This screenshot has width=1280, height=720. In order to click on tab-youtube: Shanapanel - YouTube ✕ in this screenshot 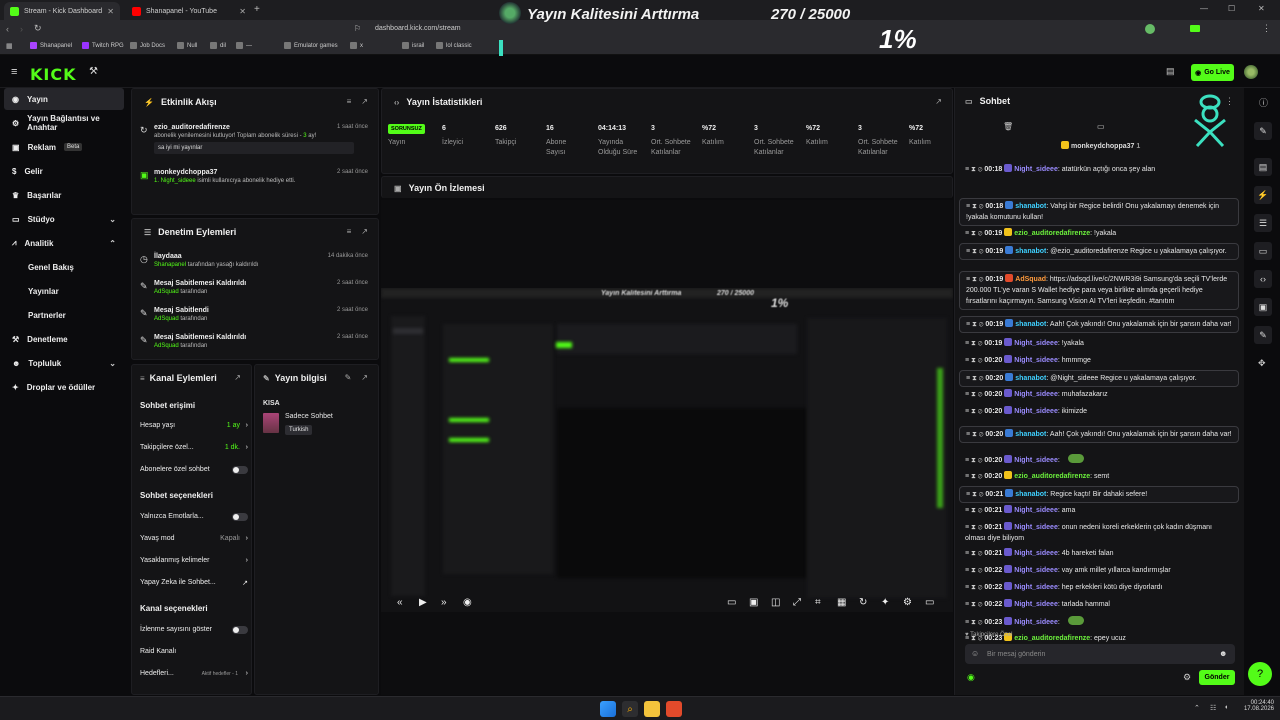, I will do `click(189, 11)`.